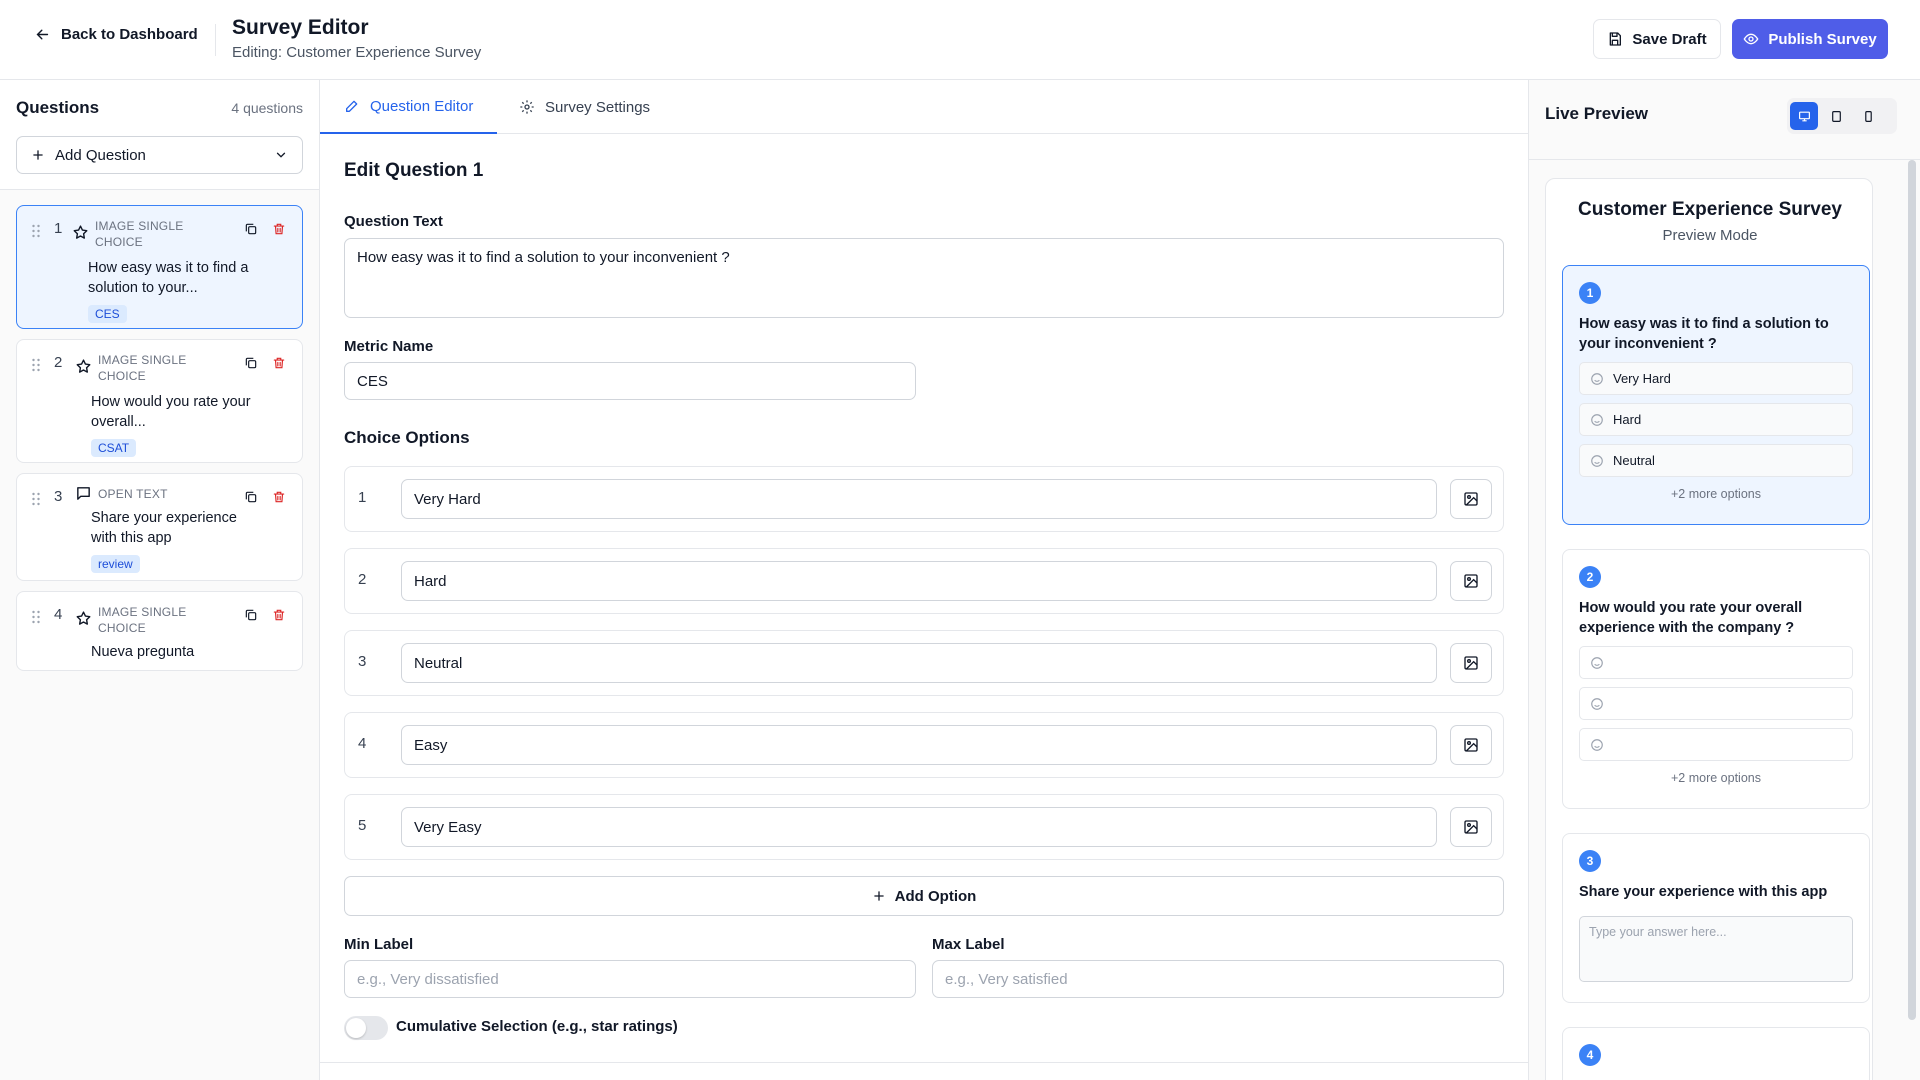  What do you see at coordinates (58, 362) in the screenshot?
I see `question-number: 2` at bounding box center [58, 362].